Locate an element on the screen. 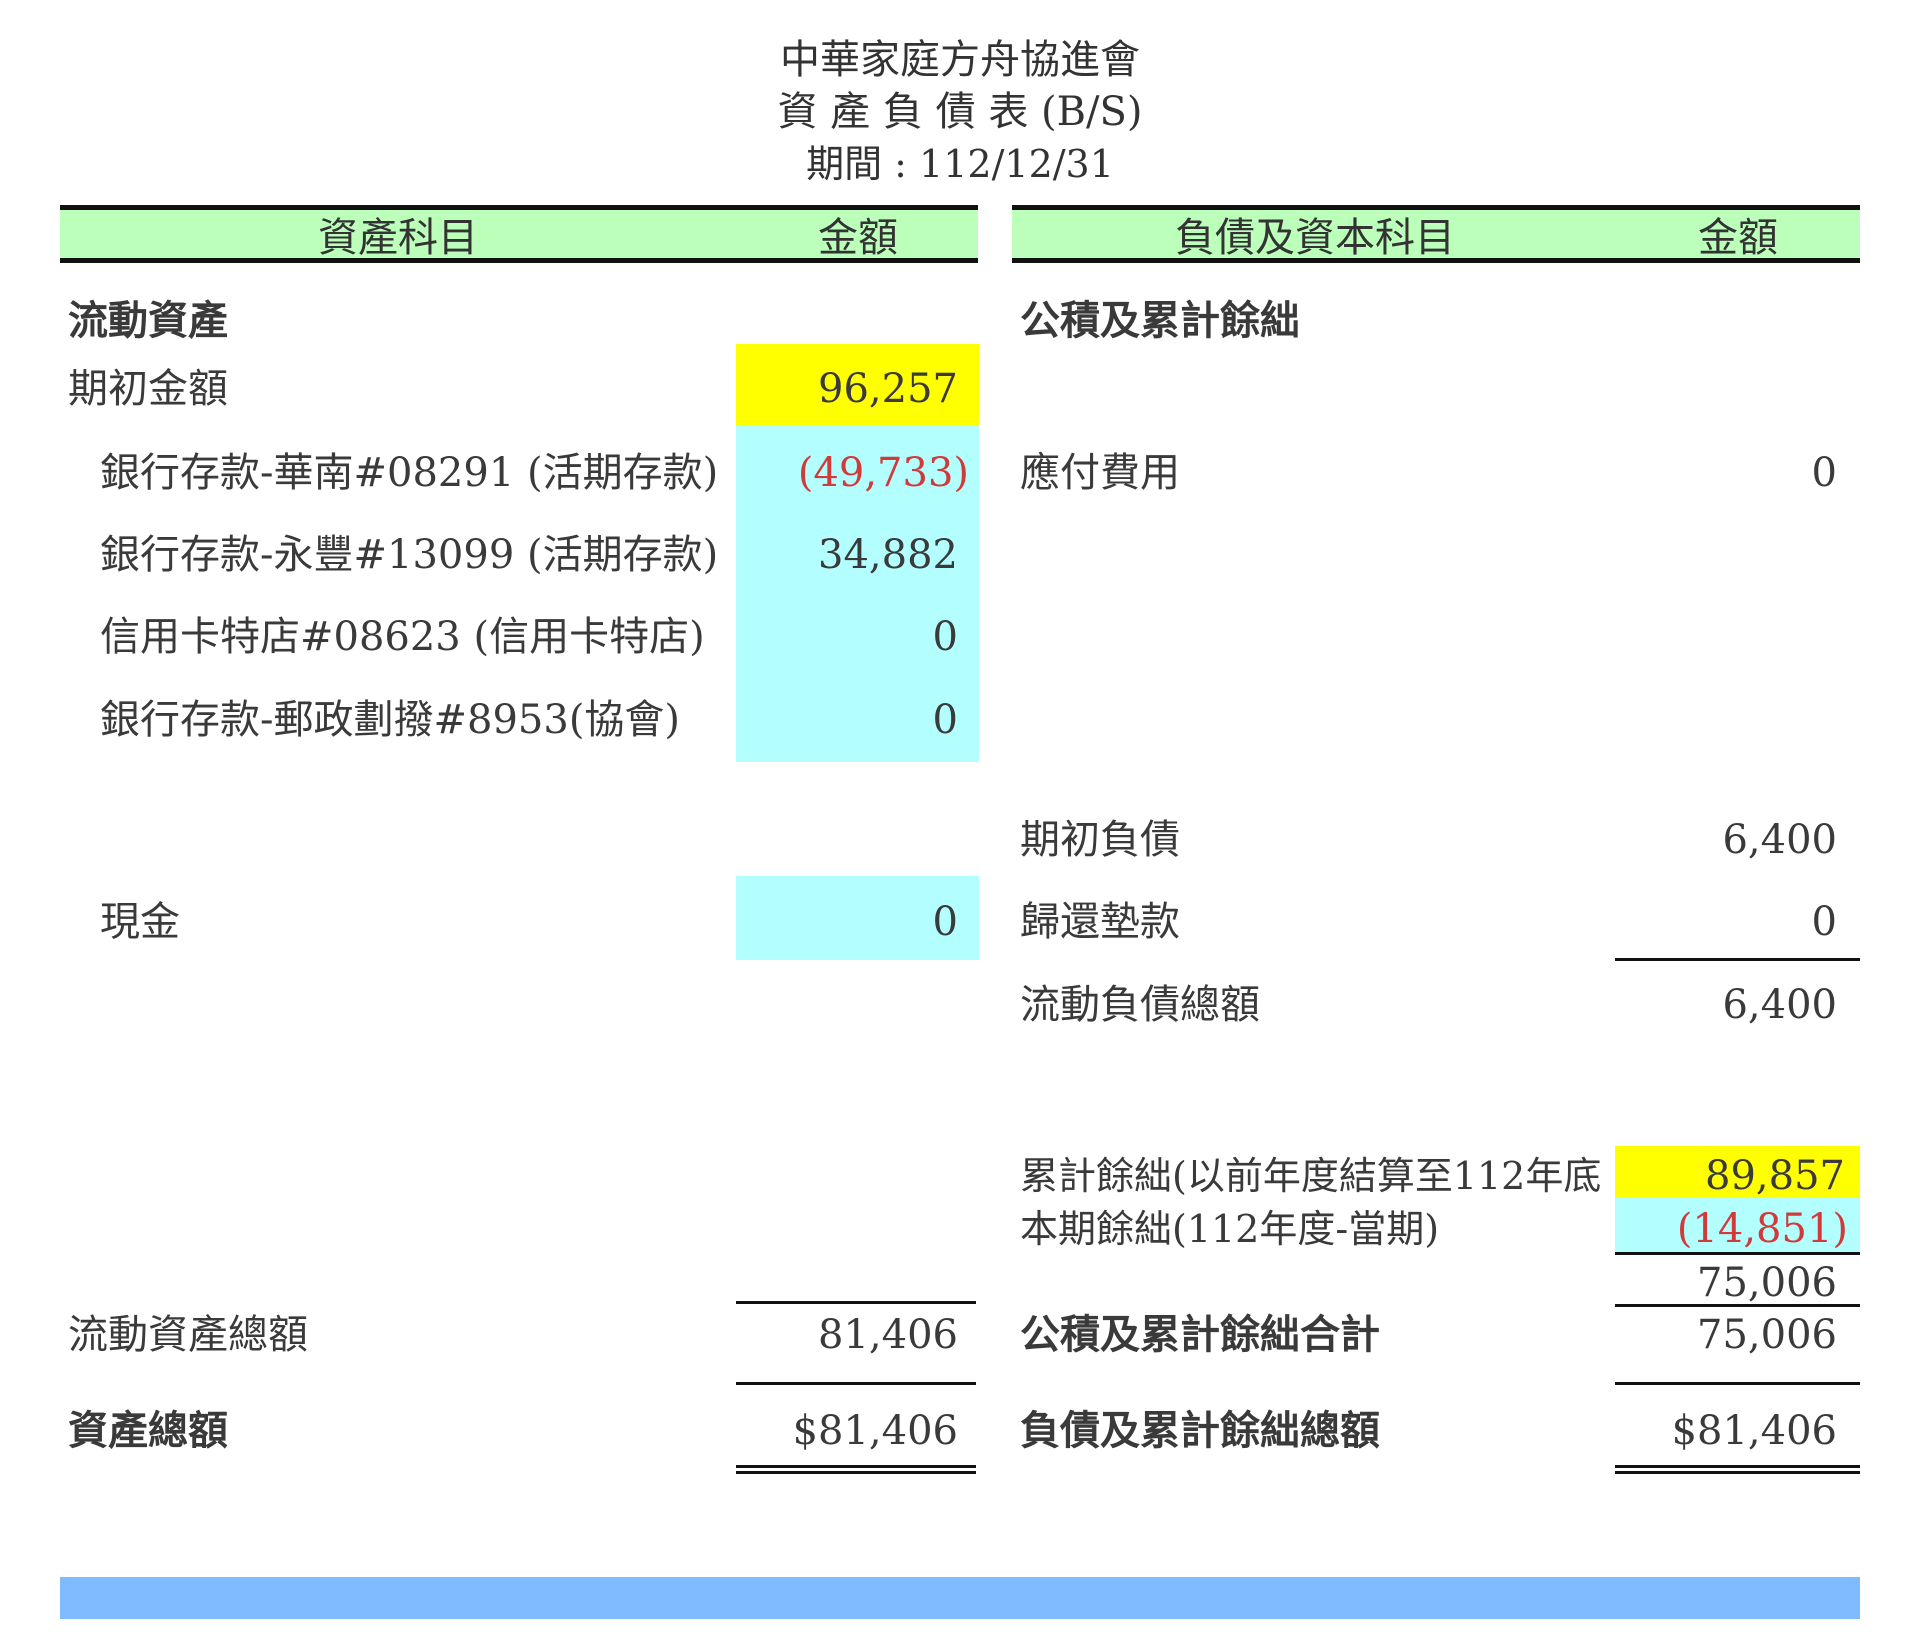  current-assets-total-value: 81,406 is located at coordinates (888, 1335).